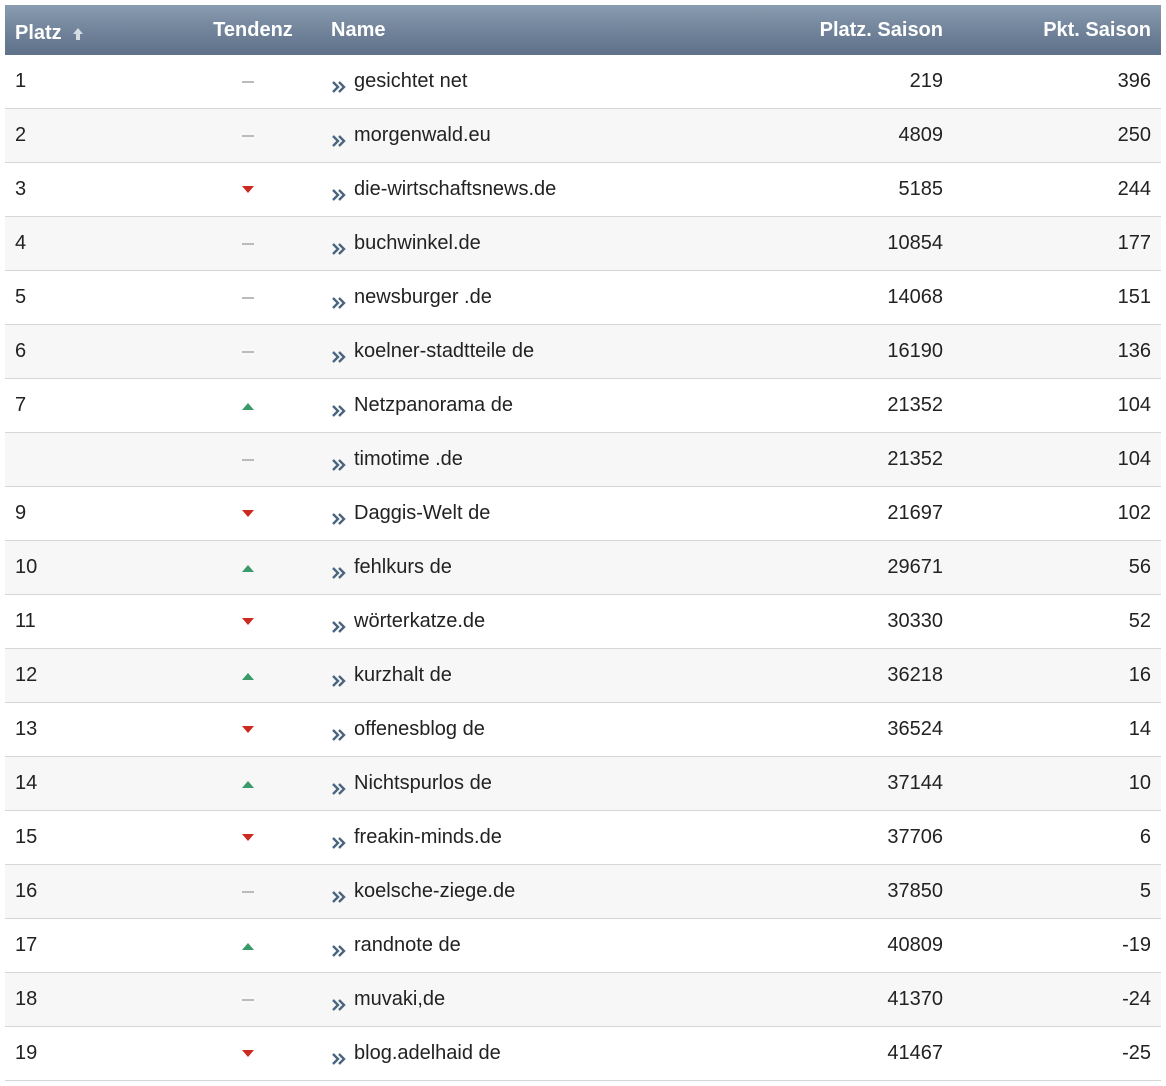  Describe the element at coordinates (403, 567) in the screenshot. I see `site-link: fehlkurs de` at that location.